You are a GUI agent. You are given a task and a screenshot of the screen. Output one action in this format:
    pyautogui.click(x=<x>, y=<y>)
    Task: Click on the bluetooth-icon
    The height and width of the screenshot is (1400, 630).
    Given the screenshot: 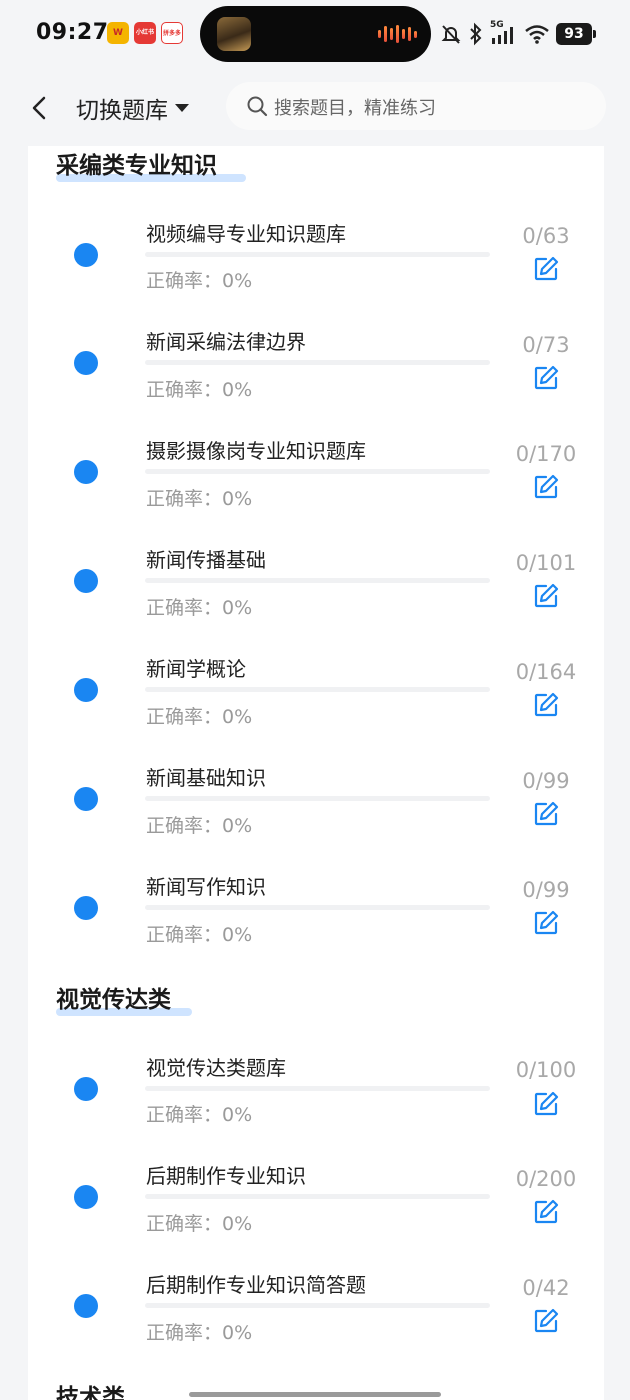 What is the action you would take?
    pyautogui.click(x=476, y=34)
    